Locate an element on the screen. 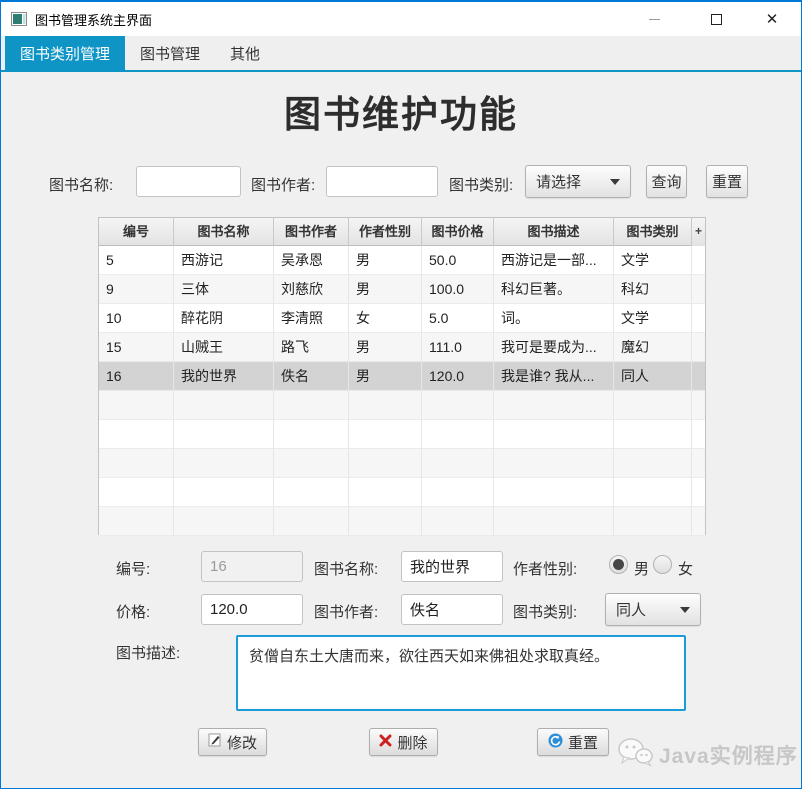 This screenshot has width=802, height=789. tab-other: 其他 is located at coordinates (245, 53).